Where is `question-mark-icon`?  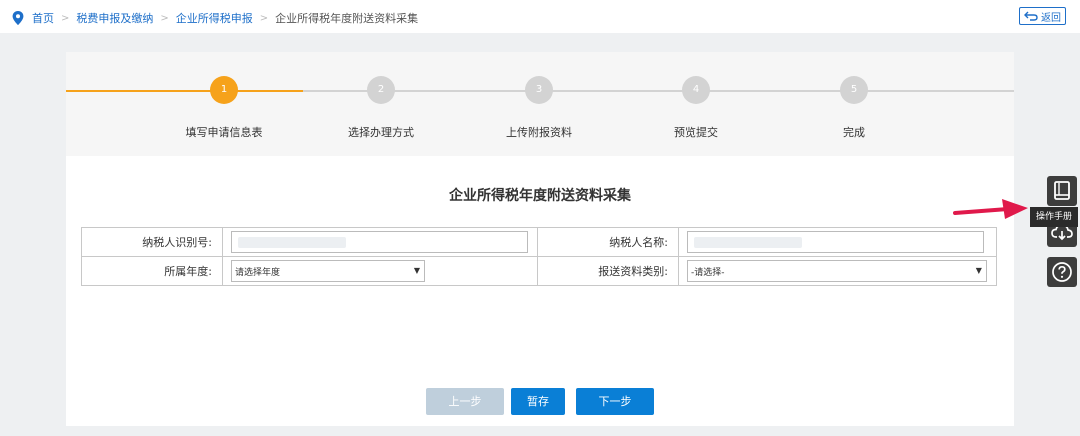 question-mark-icon is located at coordinates (1062, 272).